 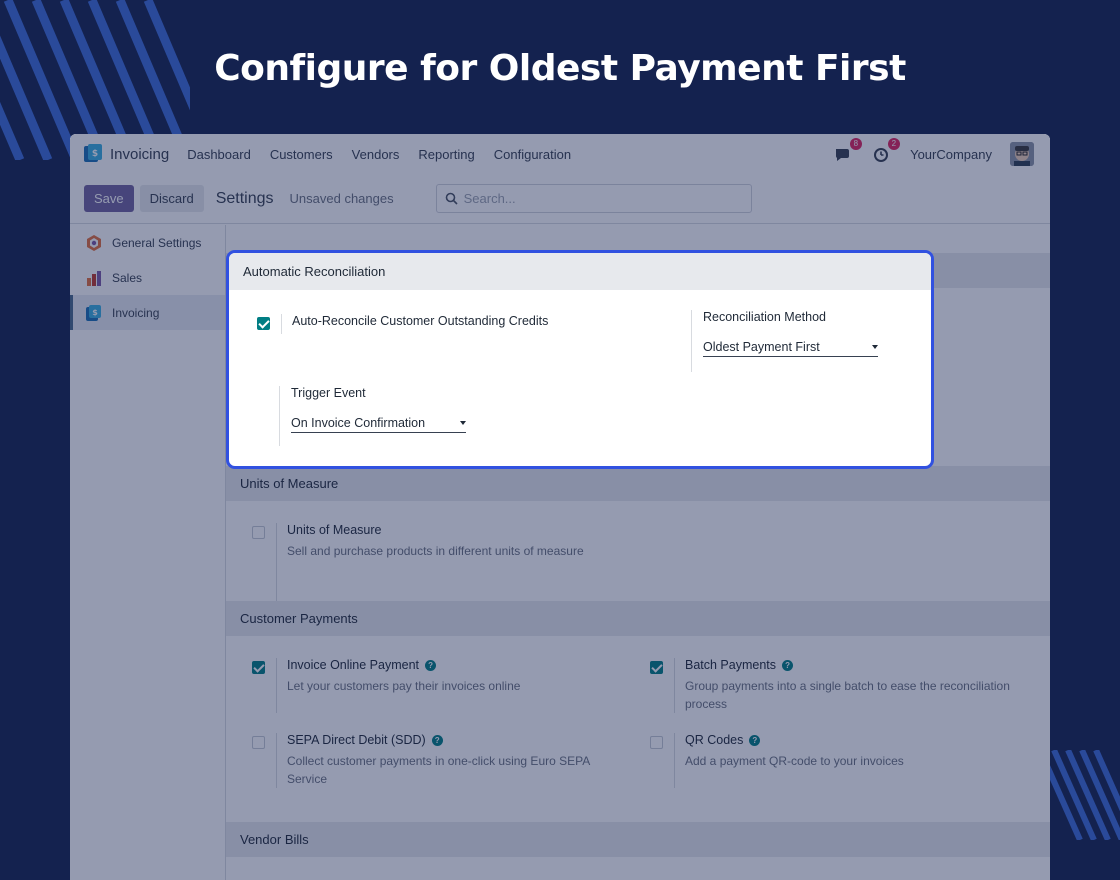 What do you see at coordinates (560, 68) in the screenshot?
I see `page-title: Configure for Oldest Payment First` at bounding box center [560, 68].